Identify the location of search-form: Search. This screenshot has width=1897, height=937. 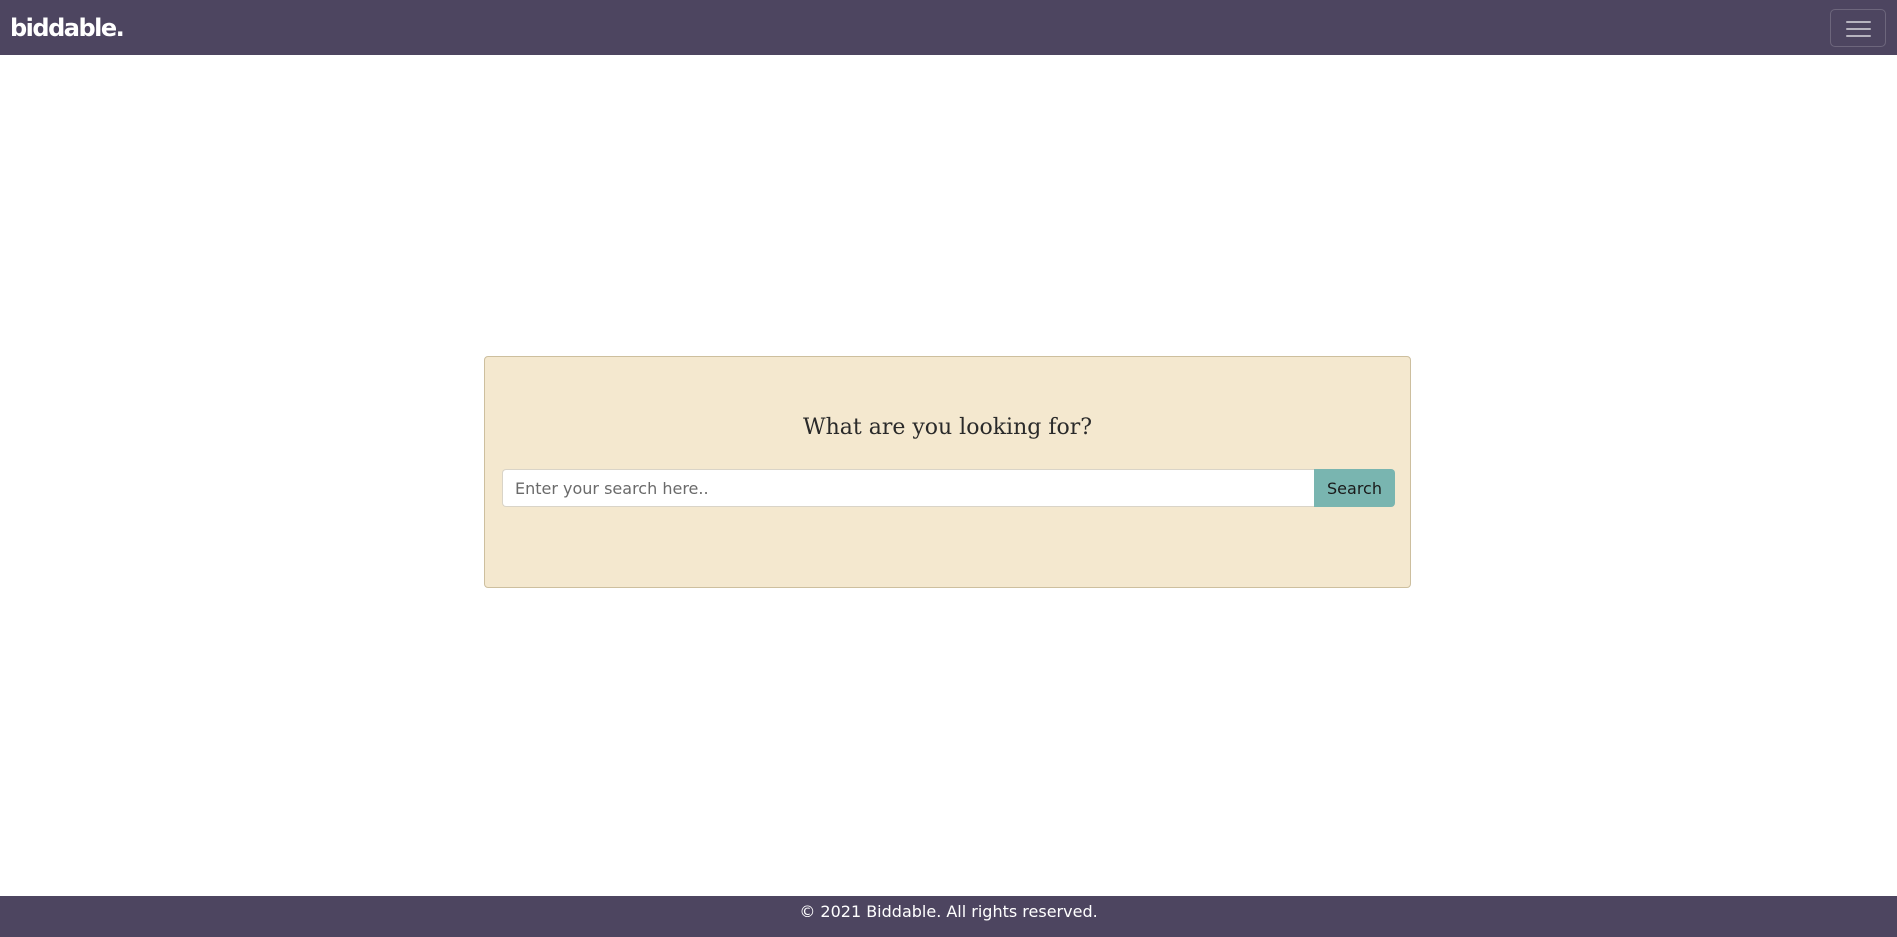
(948, 488).